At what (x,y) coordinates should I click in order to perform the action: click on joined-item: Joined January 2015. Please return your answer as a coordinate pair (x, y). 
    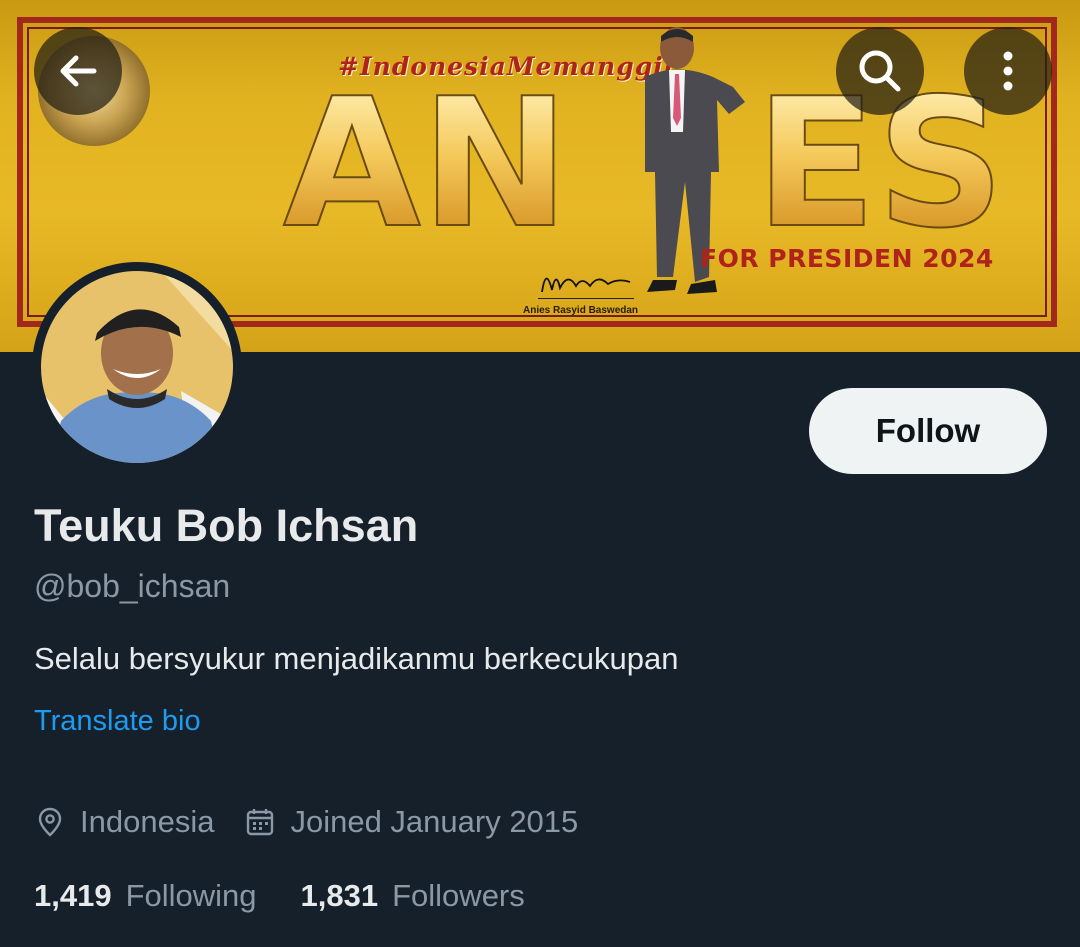
    Looking at the image, I should click on (411, 822).